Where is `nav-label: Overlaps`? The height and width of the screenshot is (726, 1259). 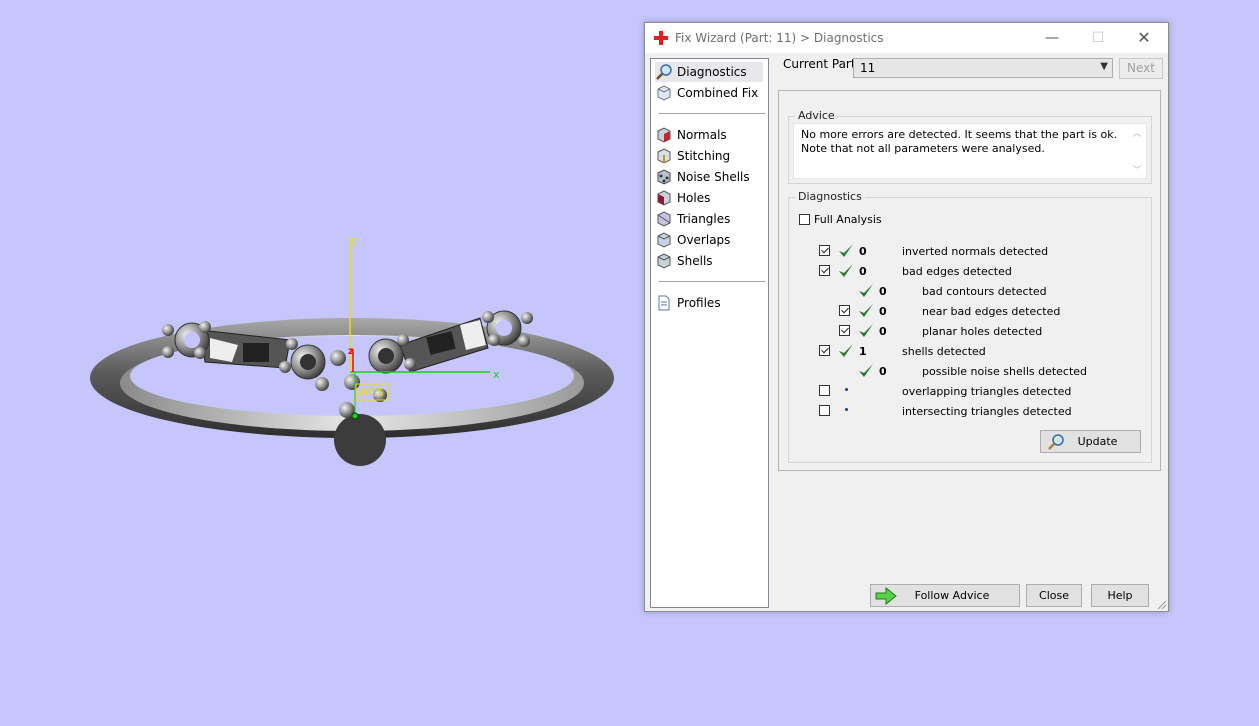
nav-label: Overlaps is located at coordinates (704, 240).